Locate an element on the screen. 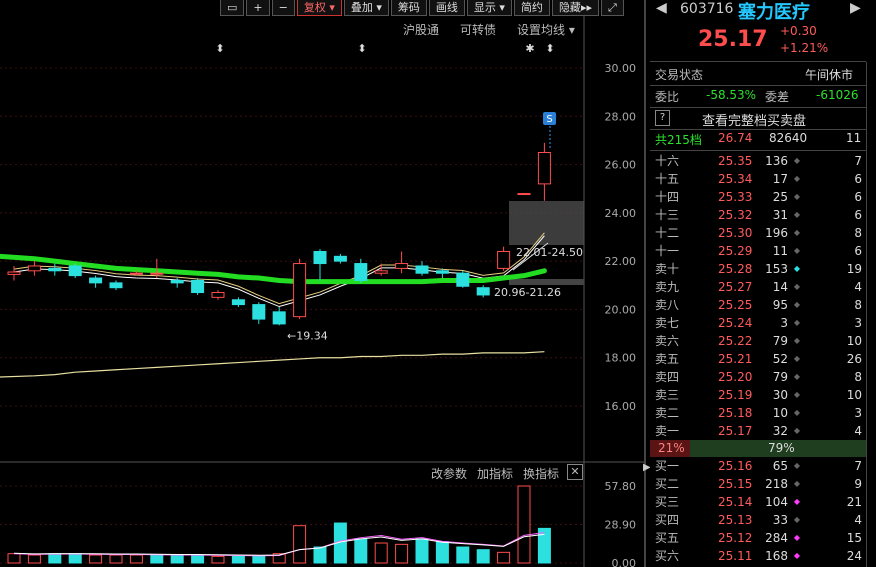  level-volume: 95 is located at coordinates (780, 305).